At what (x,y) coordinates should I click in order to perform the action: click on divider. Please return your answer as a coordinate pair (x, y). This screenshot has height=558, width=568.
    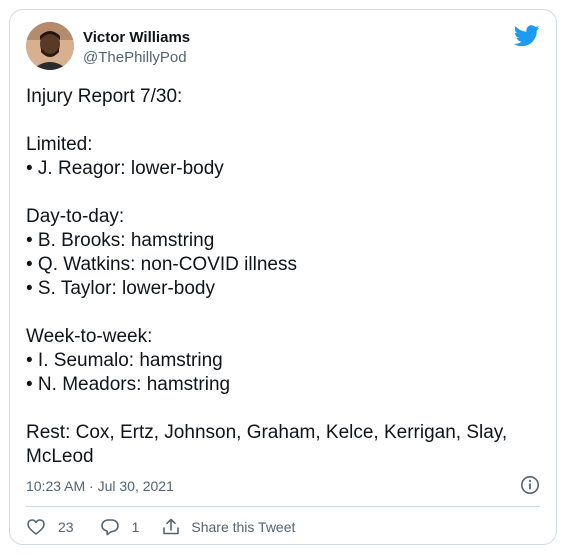
    Looking at the image, I should click on (283, 506).